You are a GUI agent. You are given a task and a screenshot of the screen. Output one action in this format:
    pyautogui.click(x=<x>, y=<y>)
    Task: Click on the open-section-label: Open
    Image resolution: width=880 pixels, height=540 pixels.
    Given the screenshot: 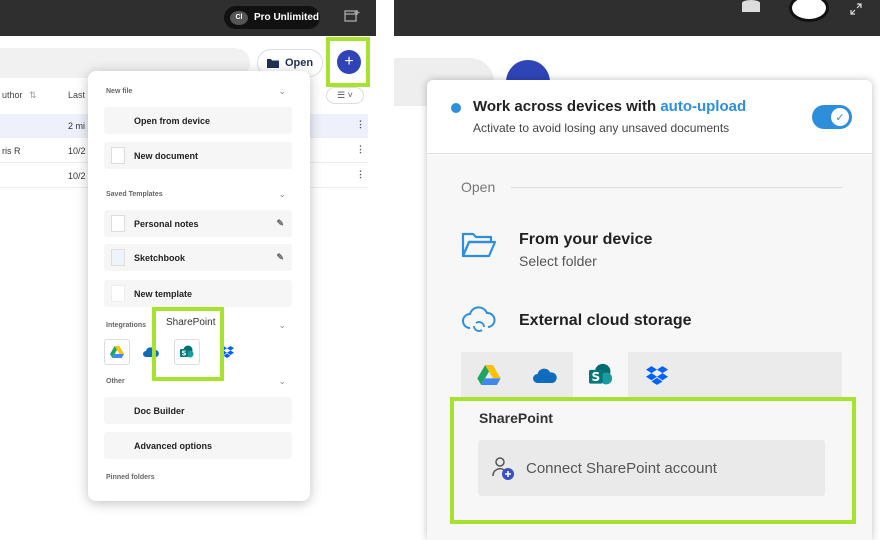 What is the action you would take?
    pyautogui.click(x=478, y=187)
    